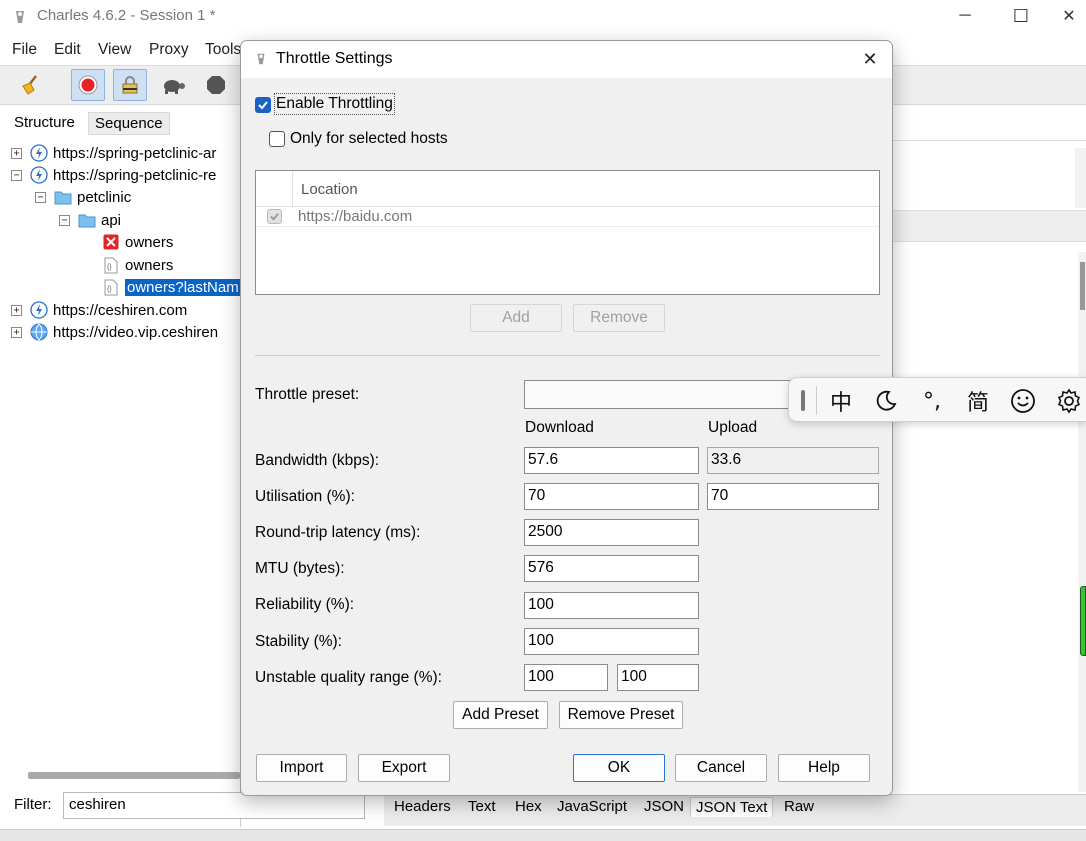 The image size is (1086, 841). Describe the element at coordinates (611, 568) in the screenshot. I see `mtu-field: 576` at that location.